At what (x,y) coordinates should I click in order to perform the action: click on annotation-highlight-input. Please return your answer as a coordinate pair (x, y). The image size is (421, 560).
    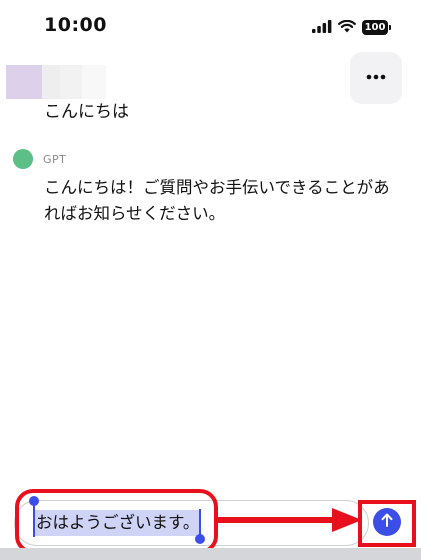
    Looking at the image, I should click on (116, 521).